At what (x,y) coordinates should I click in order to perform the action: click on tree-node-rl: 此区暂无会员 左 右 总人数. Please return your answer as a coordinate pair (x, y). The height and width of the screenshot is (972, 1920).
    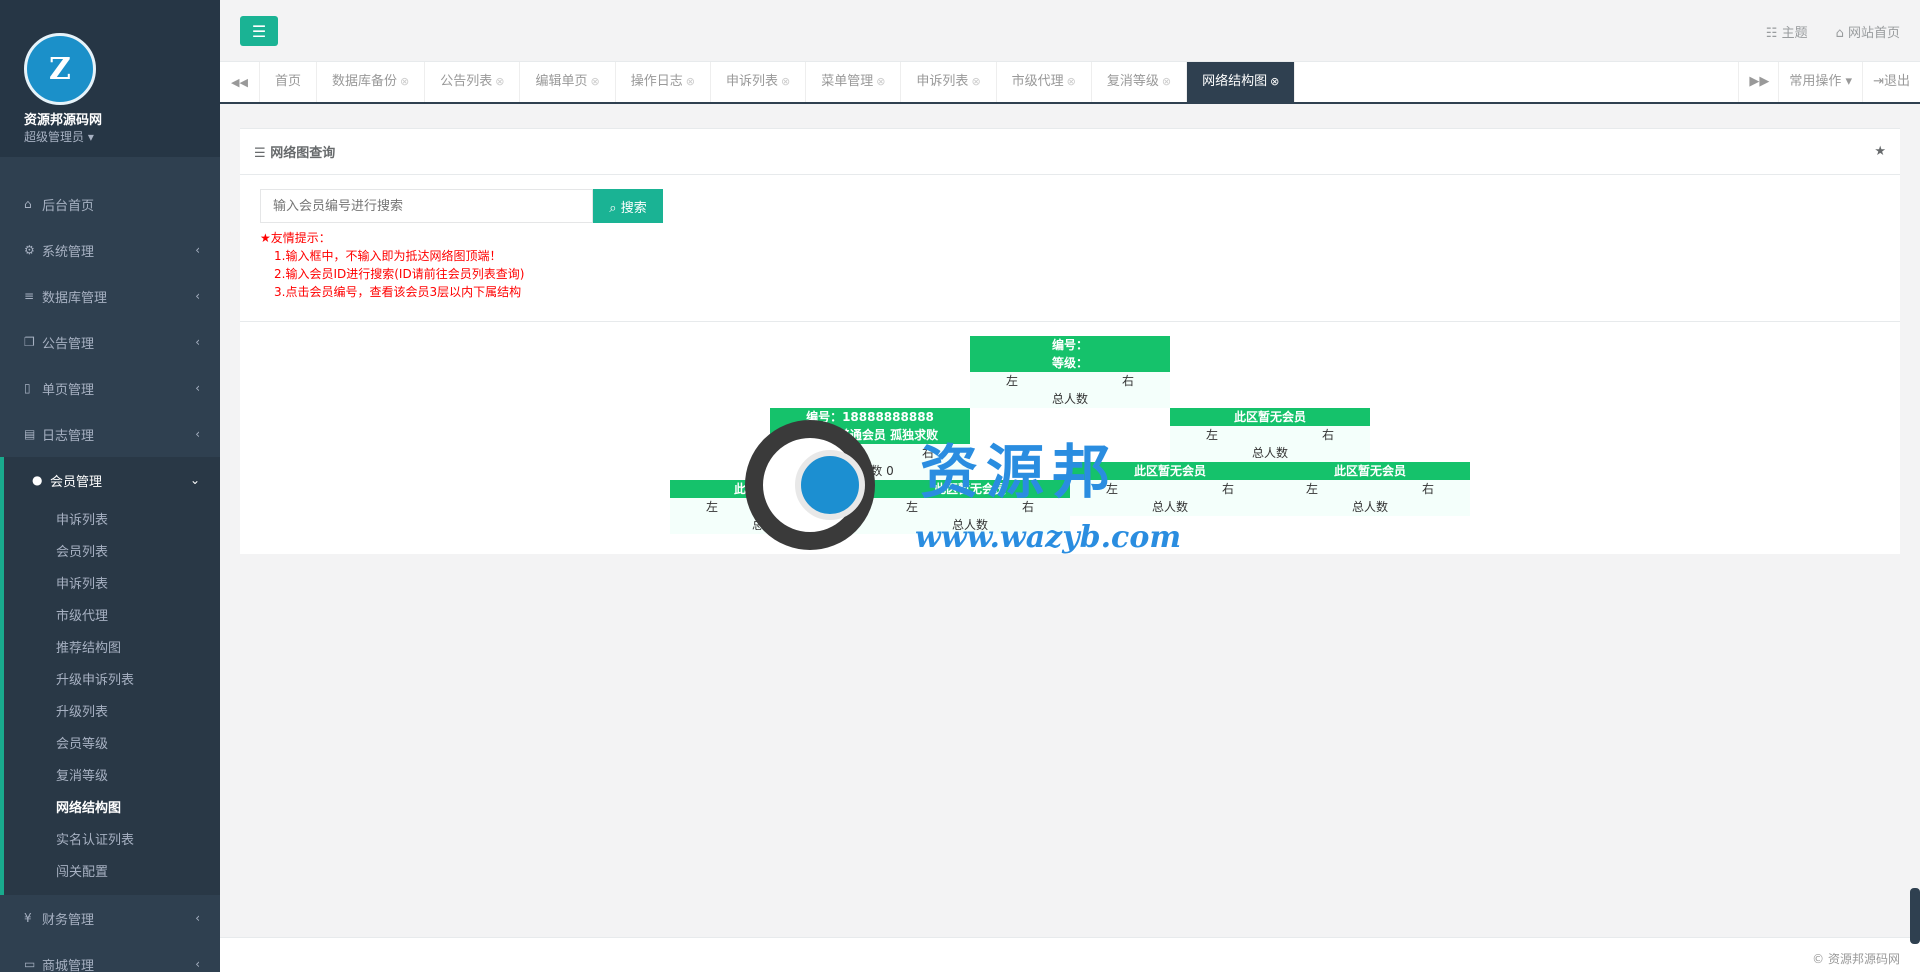
    Looking at the image, I should click on (1170, 489).